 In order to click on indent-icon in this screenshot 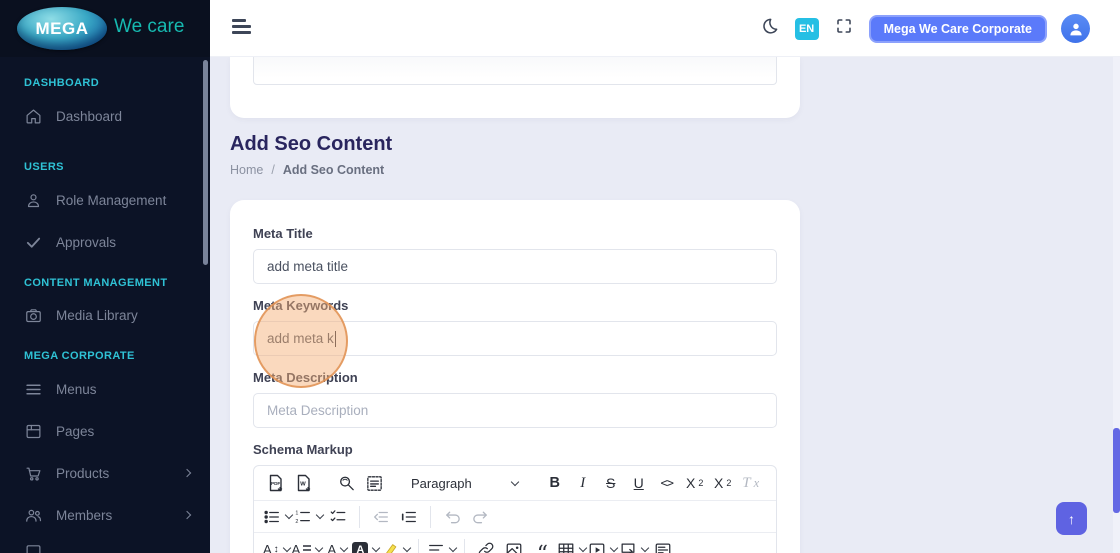, I will do `click(409, 517)`.